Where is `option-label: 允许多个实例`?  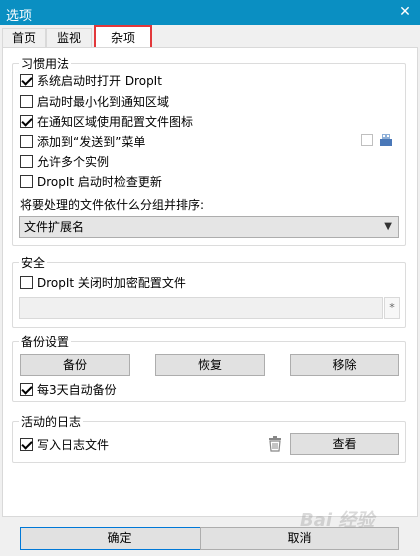
option-label: 允许多个实例 is located at coordinates (73, 161).